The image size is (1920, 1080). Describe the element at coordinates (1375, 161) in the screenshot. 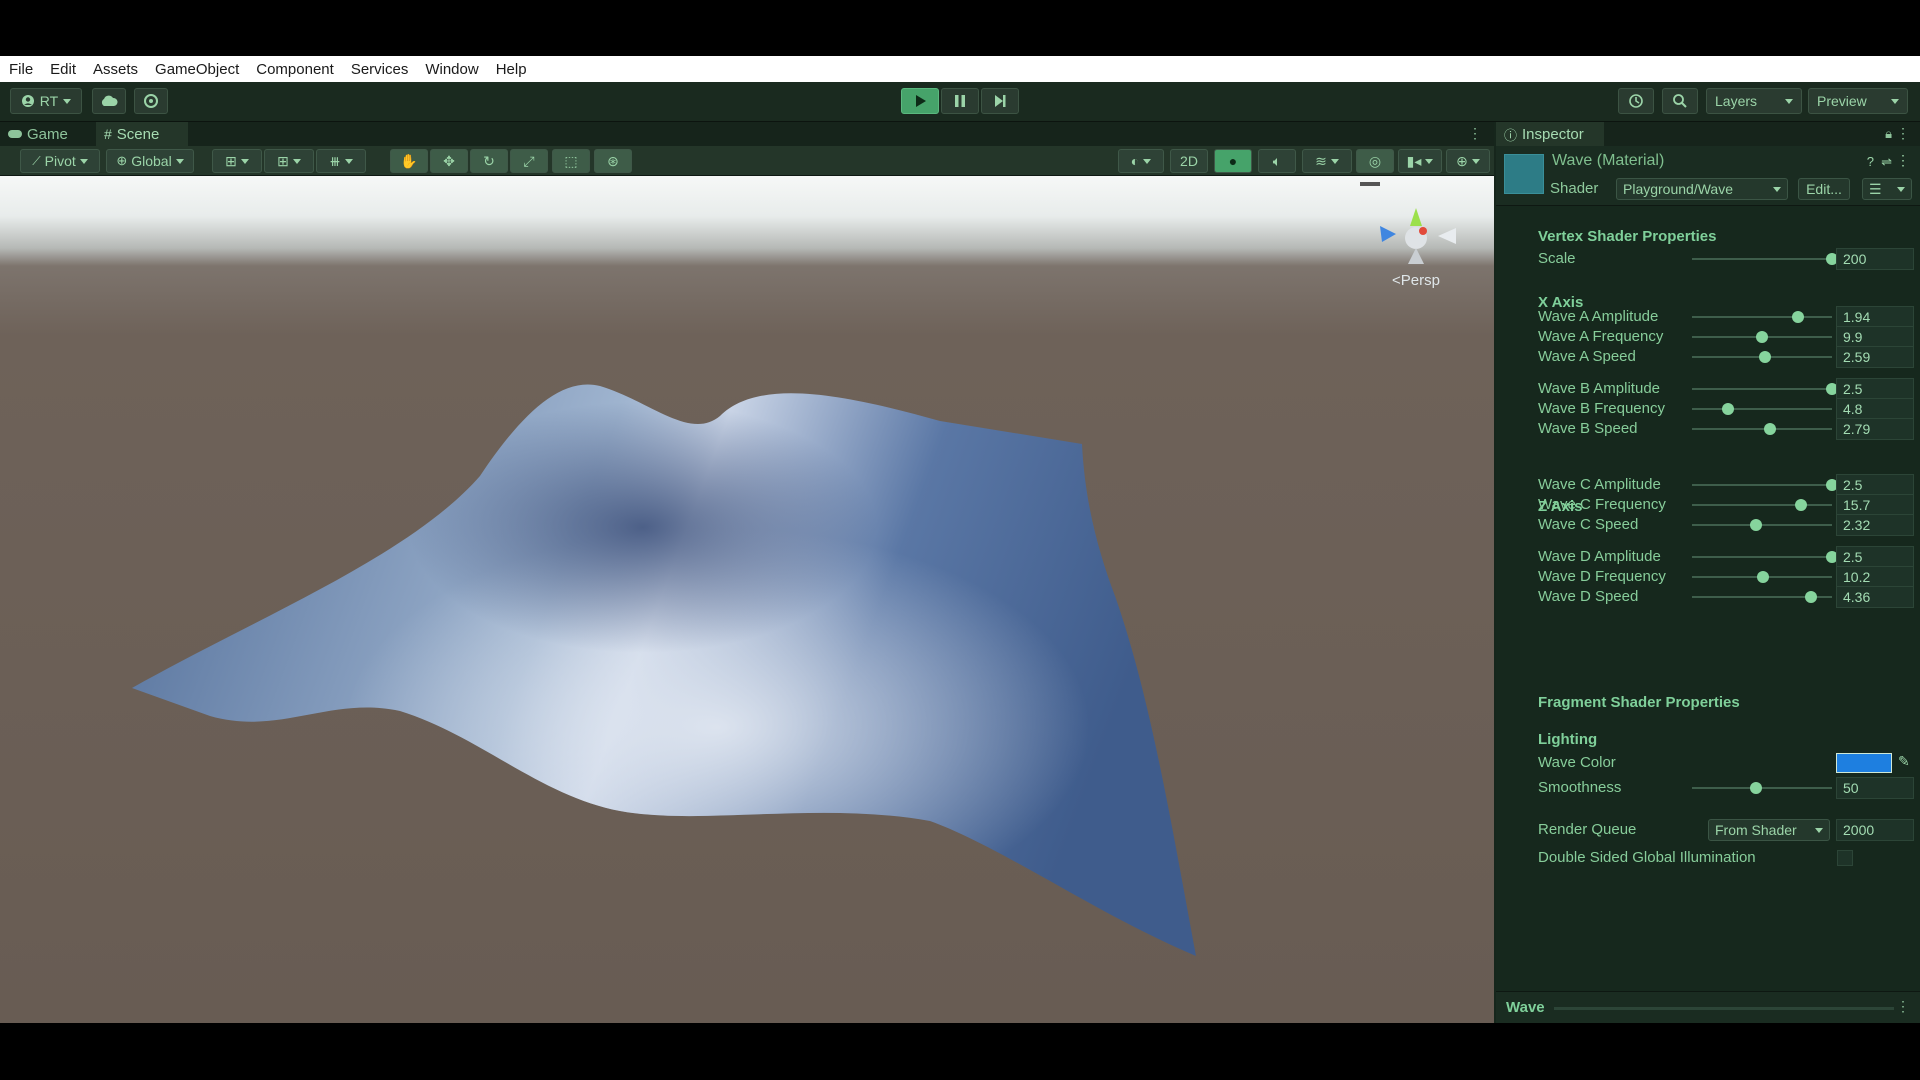

I see `visibility-toggle: ◎` at that location.